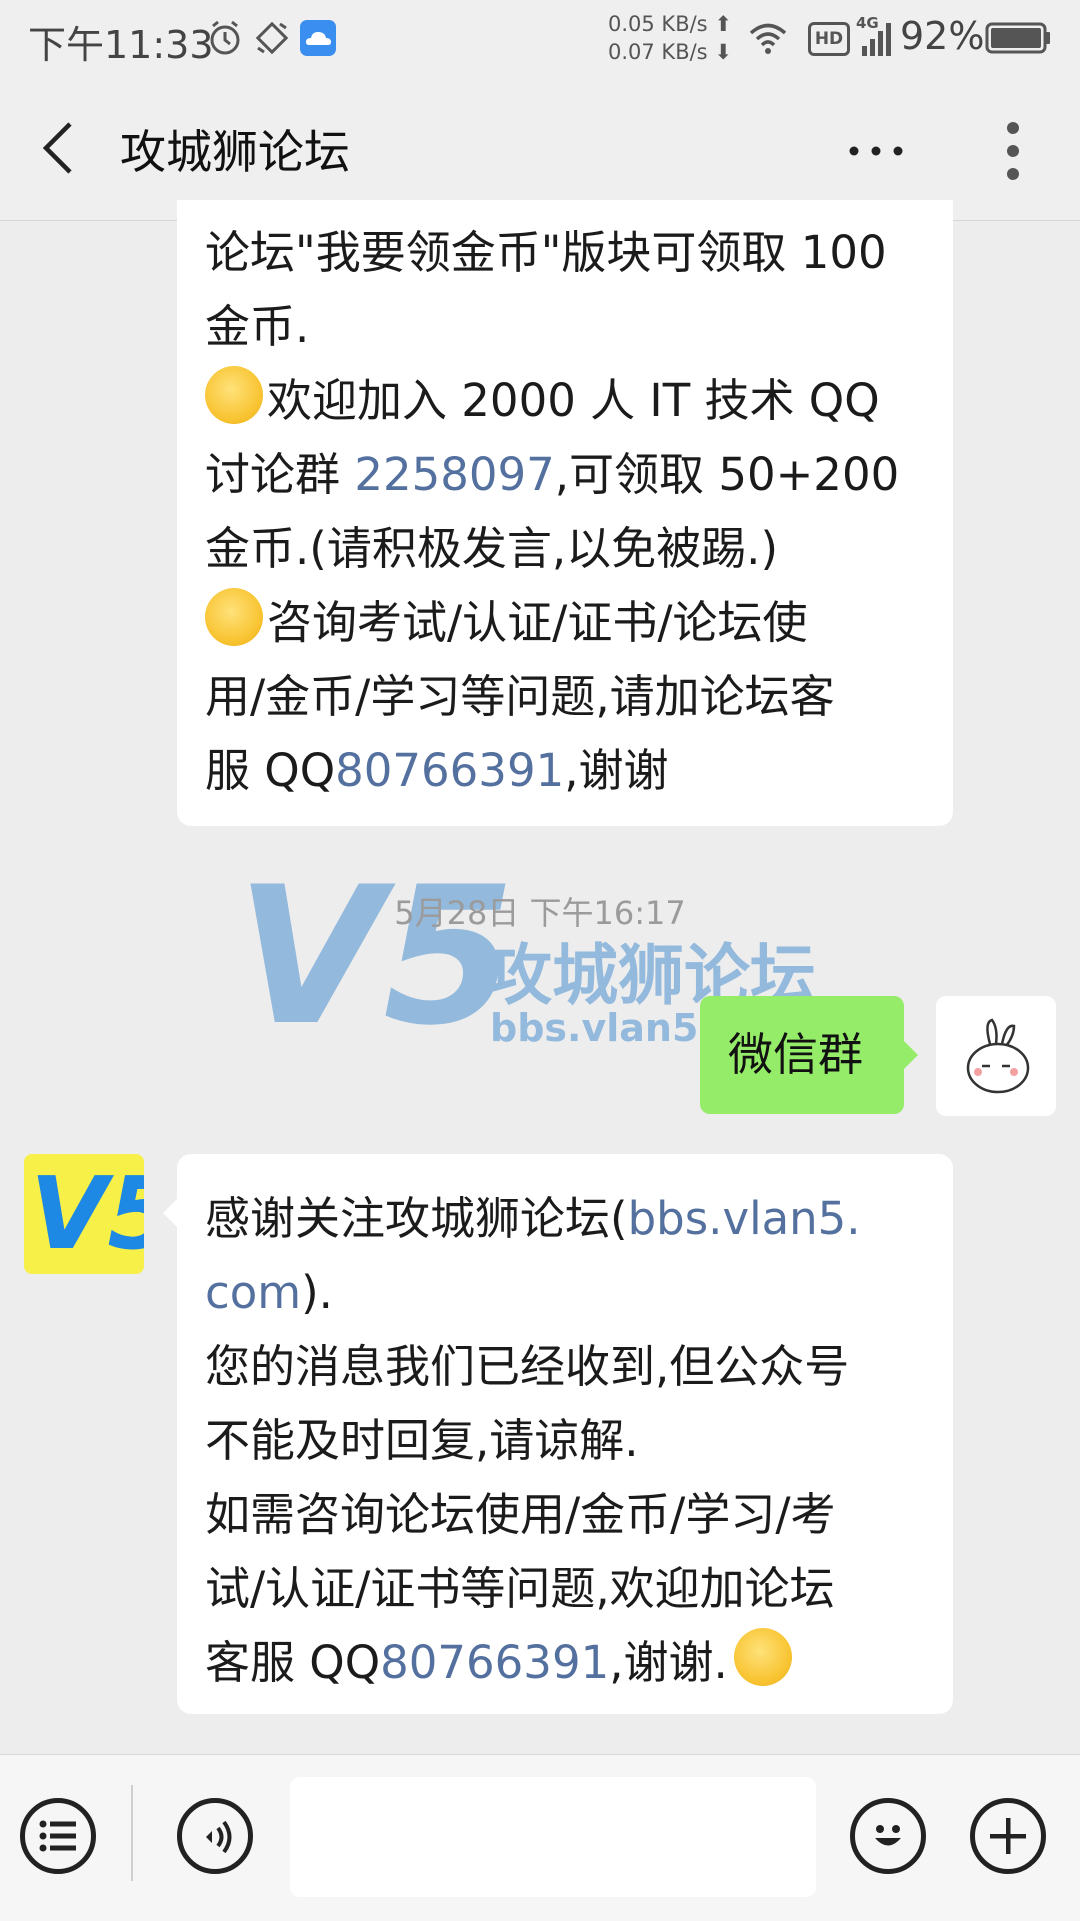 The width and height of the screenshot is (1080, 1921). I want to click on net-up-value: 0.05 KB/s, so click(658, 24).